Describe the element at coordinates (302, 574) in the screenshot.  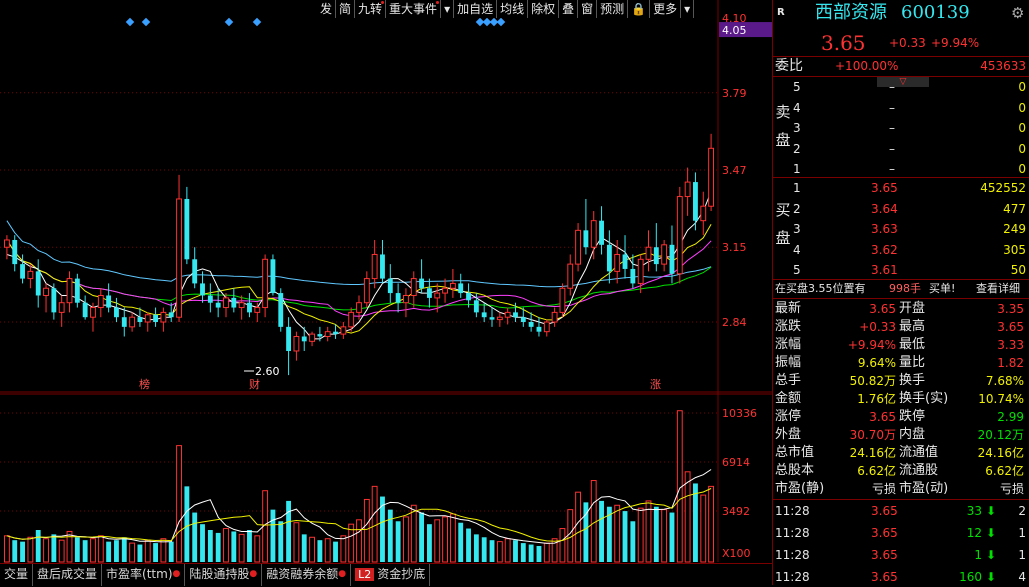
I see `indicator-tab-label: 融资融券余额` at that location.